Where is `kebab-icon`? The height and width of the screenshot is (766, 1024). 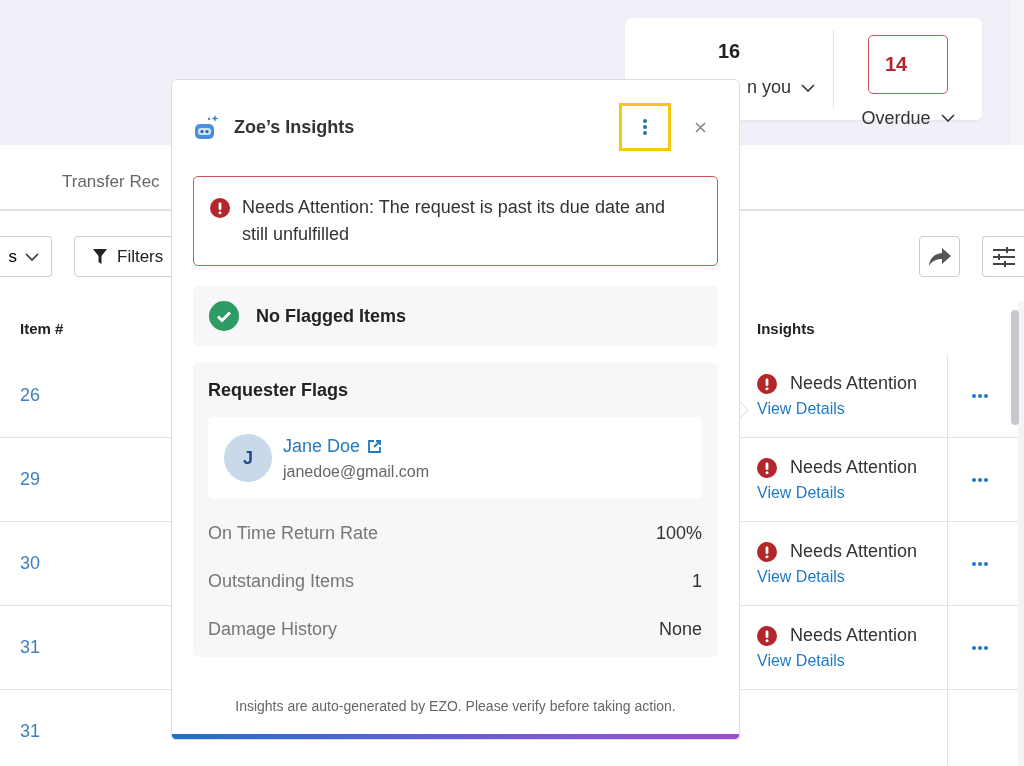
kebab-icon is located at coordinates (645, 127).